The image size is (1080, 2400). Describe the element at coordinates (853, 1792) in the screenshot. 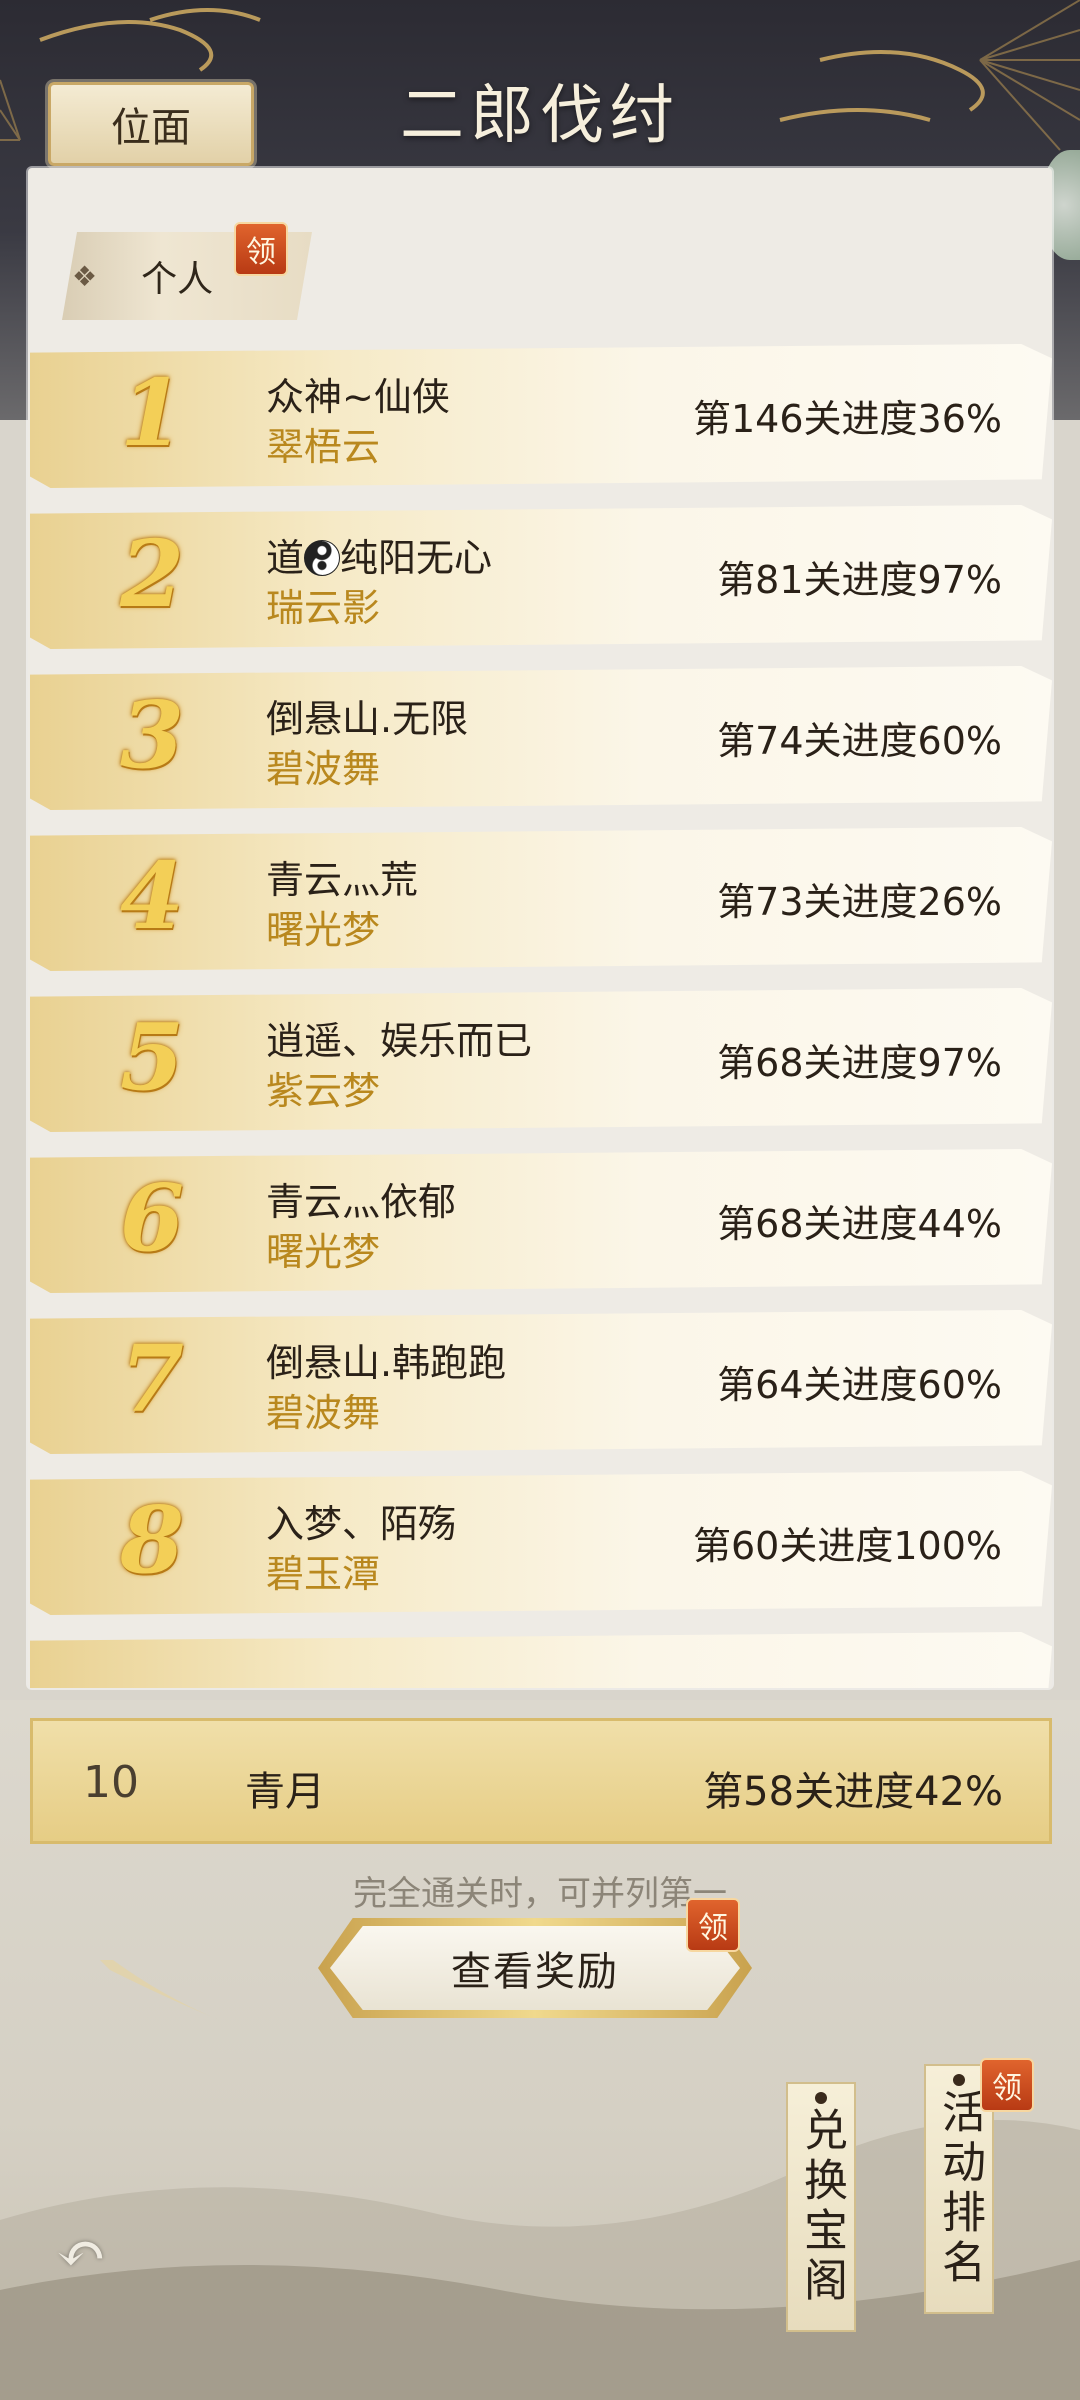

I see `my-stage-progress: 第58关进度42%` at that location.